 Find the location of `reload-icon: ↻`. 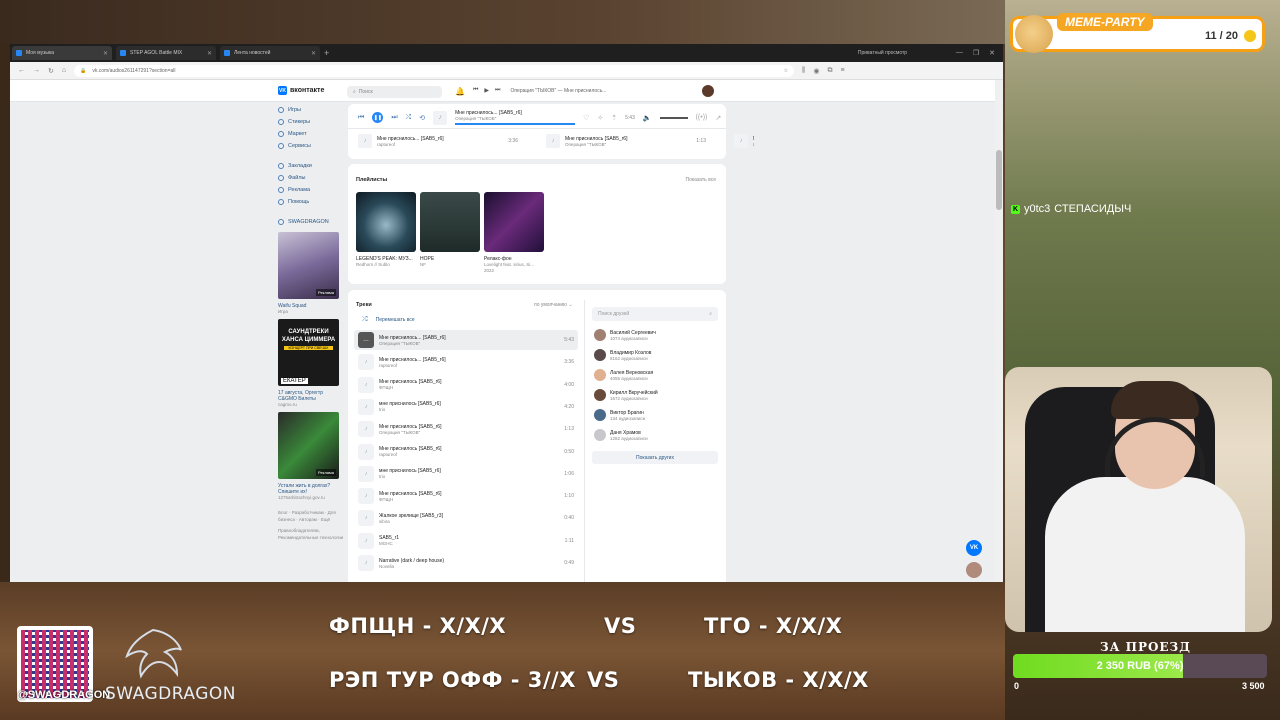

reload-icon: ↻ is located at coordinates (51, 71).